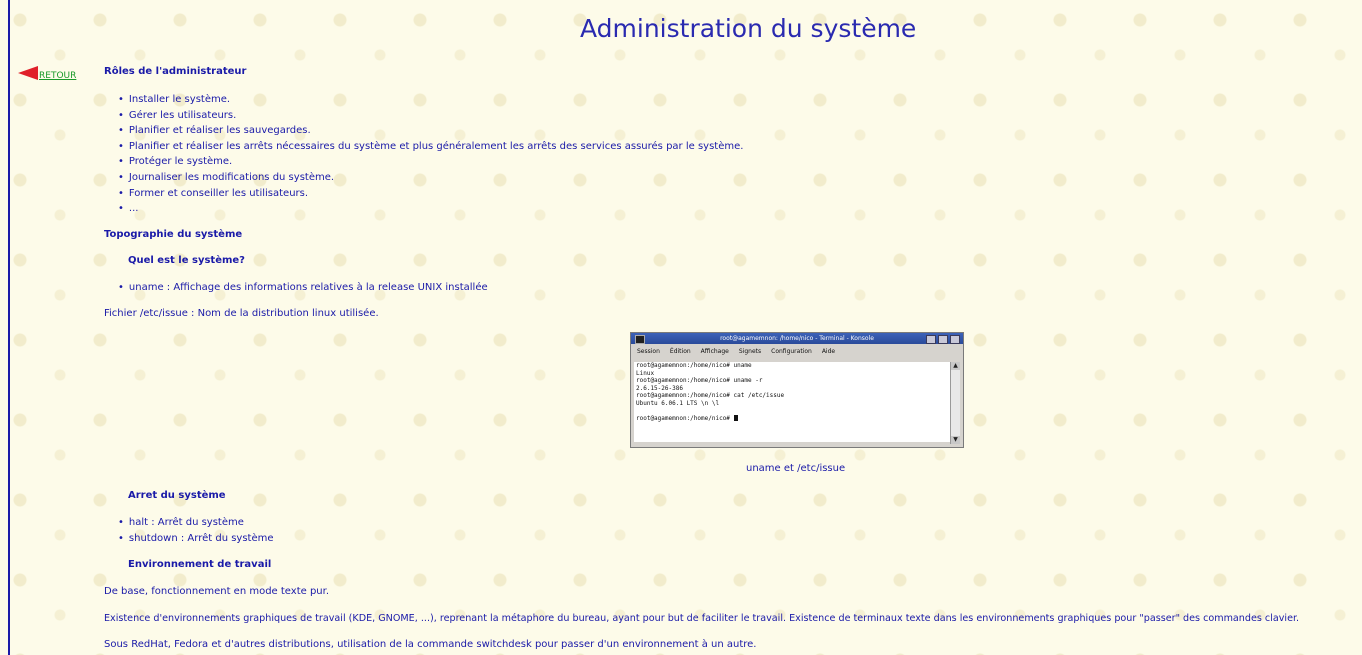  I want to click on terminal-menu-item: Édition, so click(680, 351).